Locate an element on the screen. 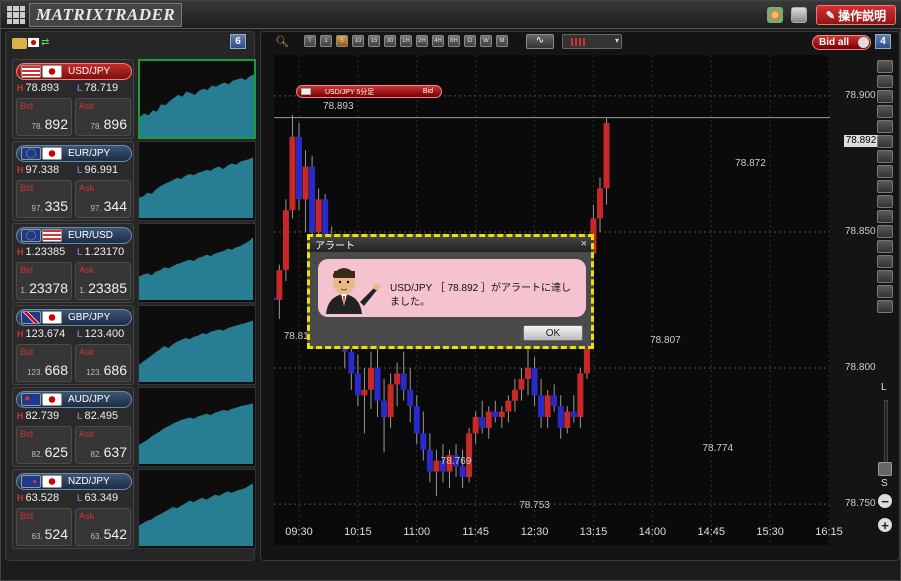 Image resolution: width=901 pixels, height=581 pixels. pencil-tool-icon is located at coordinates (885, 156).